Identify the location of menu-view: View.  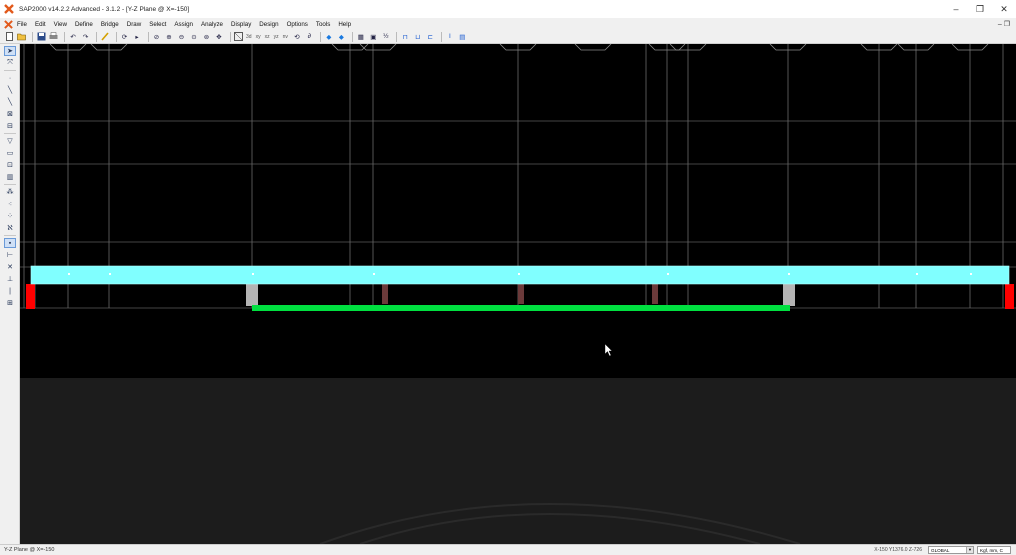
(60, 24).